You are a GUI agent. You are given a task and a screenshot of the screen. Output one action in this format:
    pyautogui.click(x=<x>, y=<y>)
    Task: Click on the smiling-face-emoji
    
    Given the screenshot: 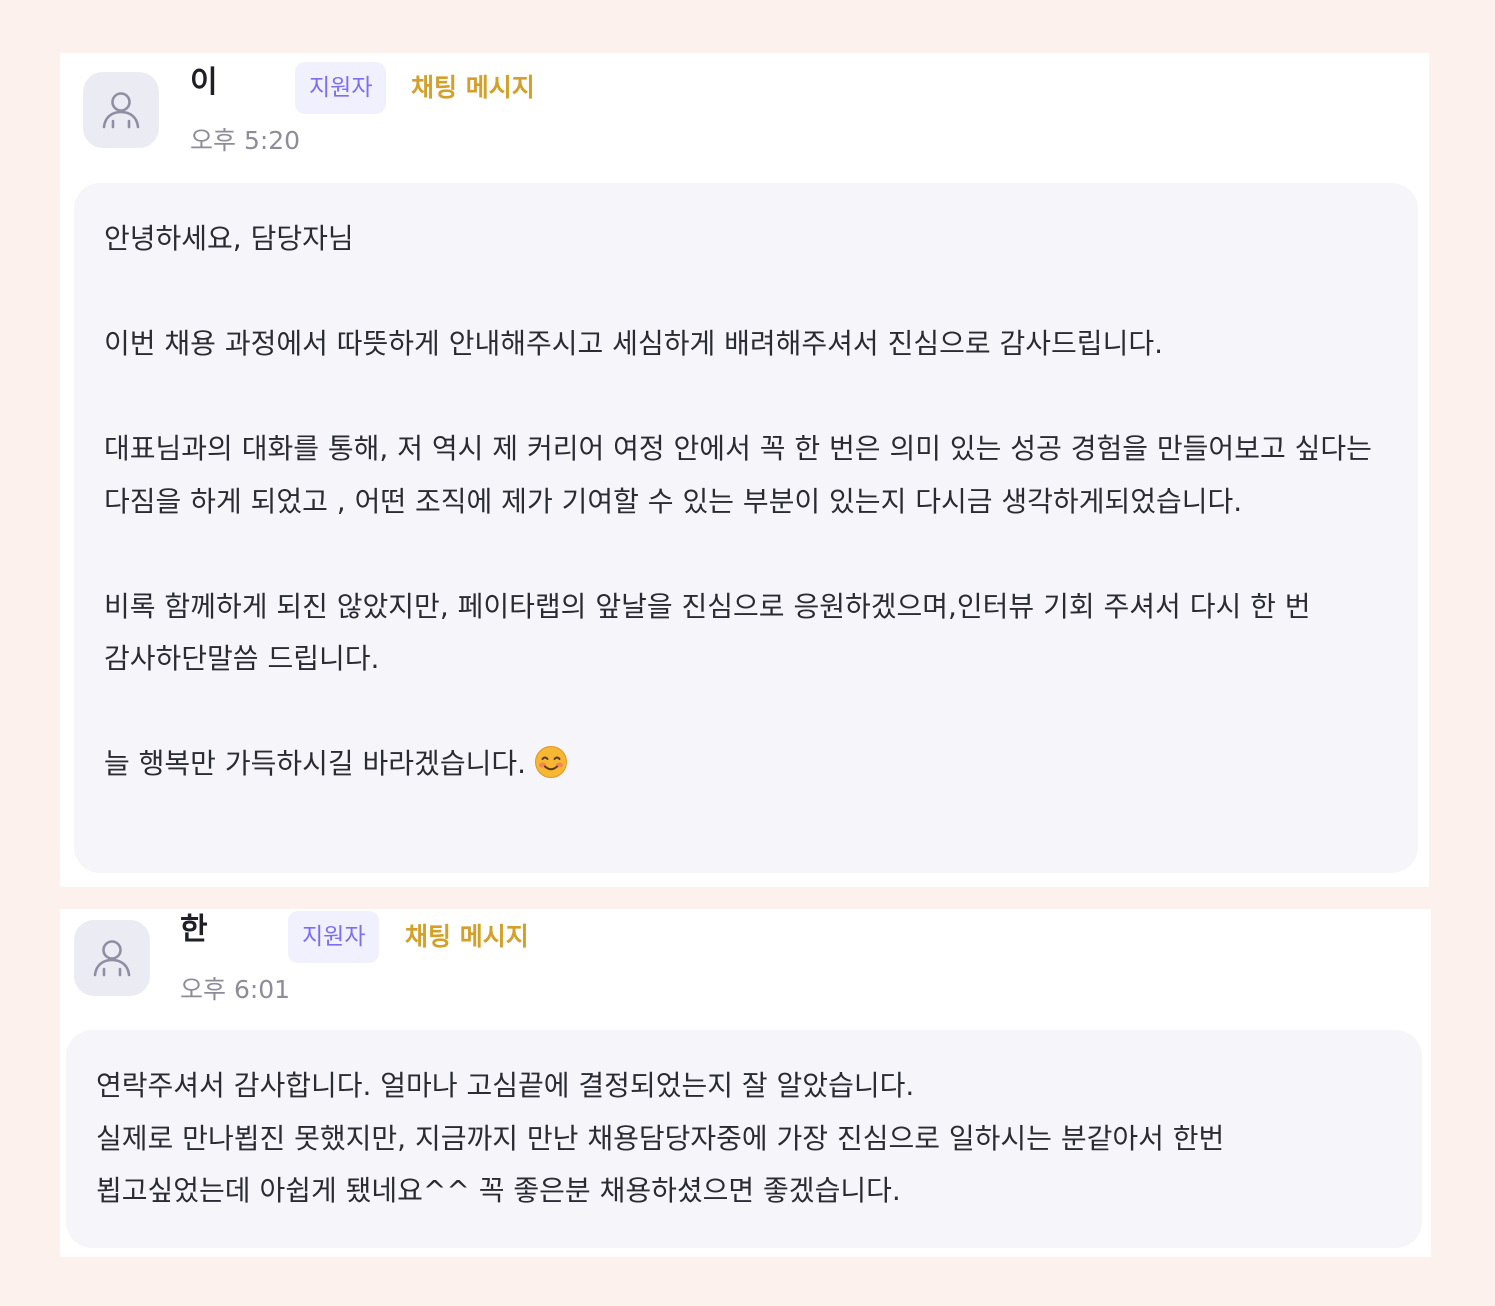 What is the action you would take?
    pyautogui.click(x=551, y=762)
    